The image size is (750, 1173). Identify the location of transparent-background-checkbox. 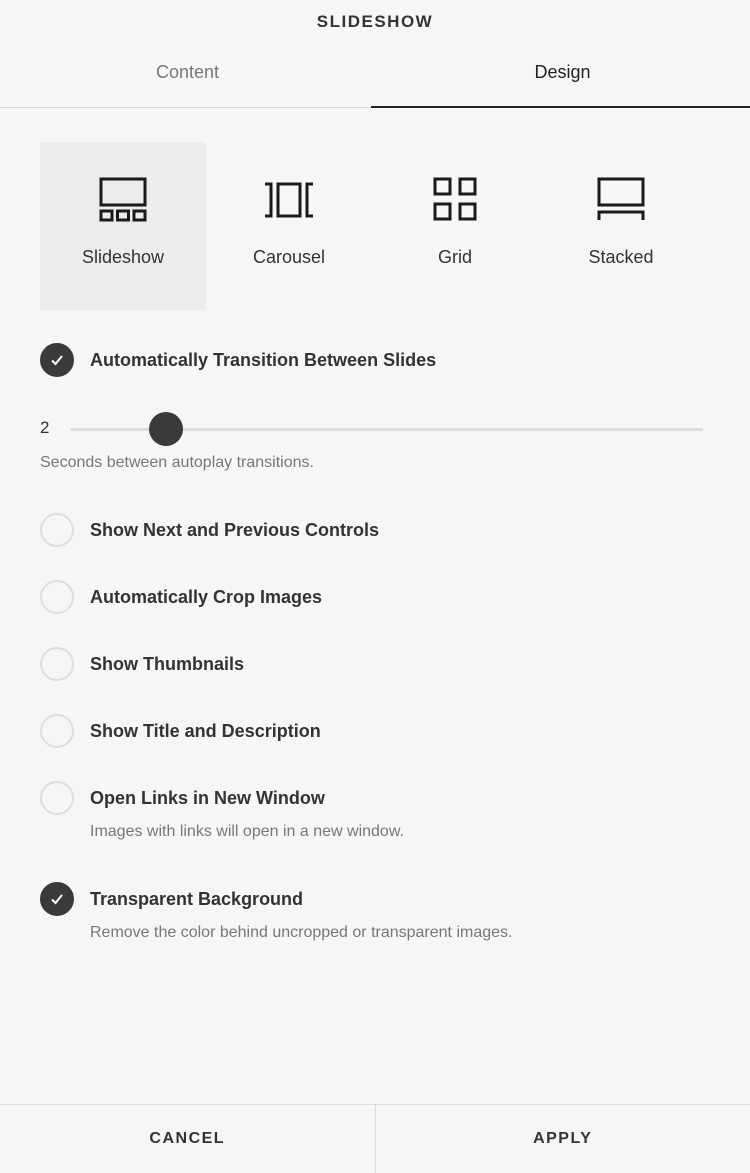
(57, 899).